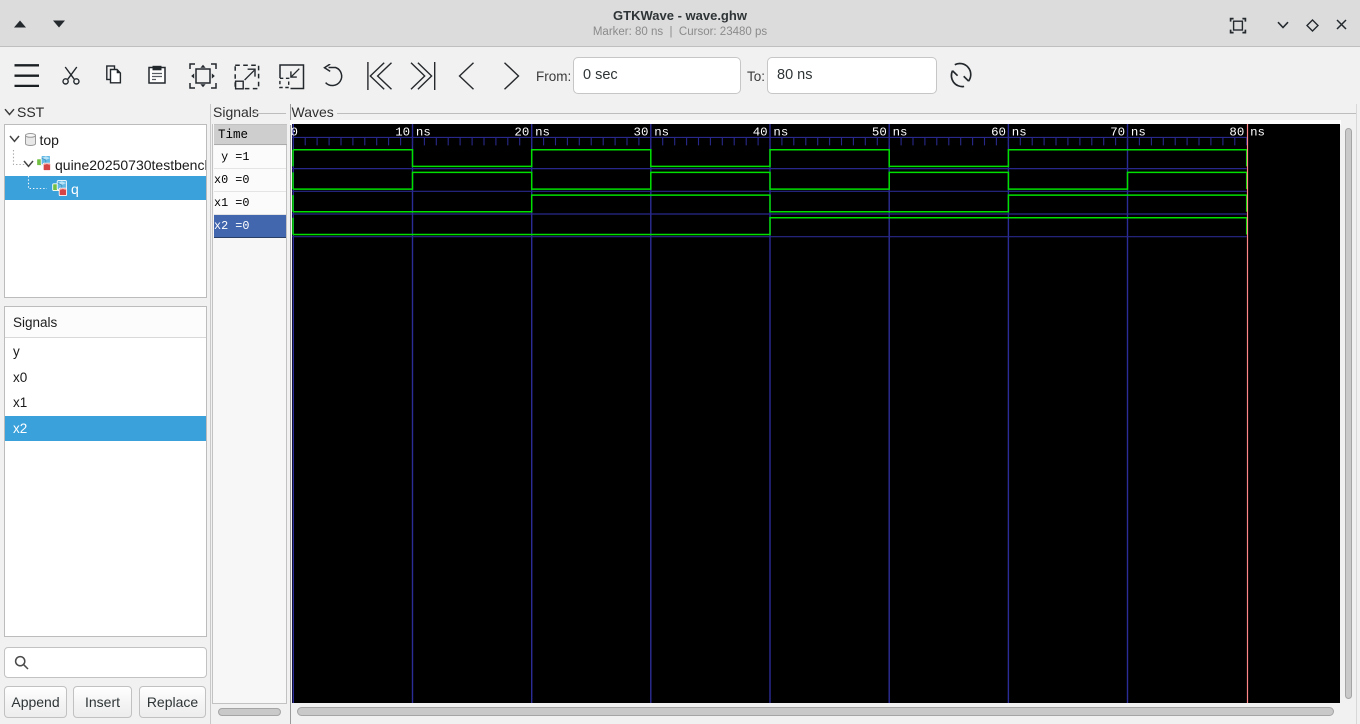 Image resolution: width=1360 pixels, height=724 pixels. What do you see at coordinates (1236, 133) in the screenshot?
I see `svg-text: 80` at bounding box center [1236, 133].